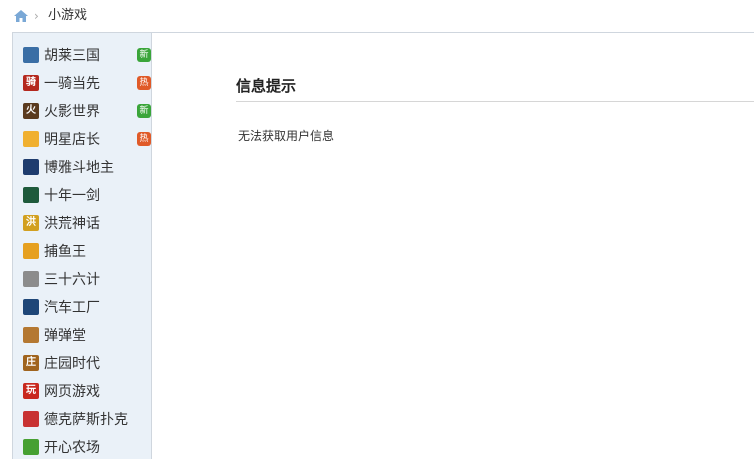  What do you see at coordinates (286, 136) in the screenshot?
I see `info-message: 无法获取用户信息` at bounding box center [286, 136].